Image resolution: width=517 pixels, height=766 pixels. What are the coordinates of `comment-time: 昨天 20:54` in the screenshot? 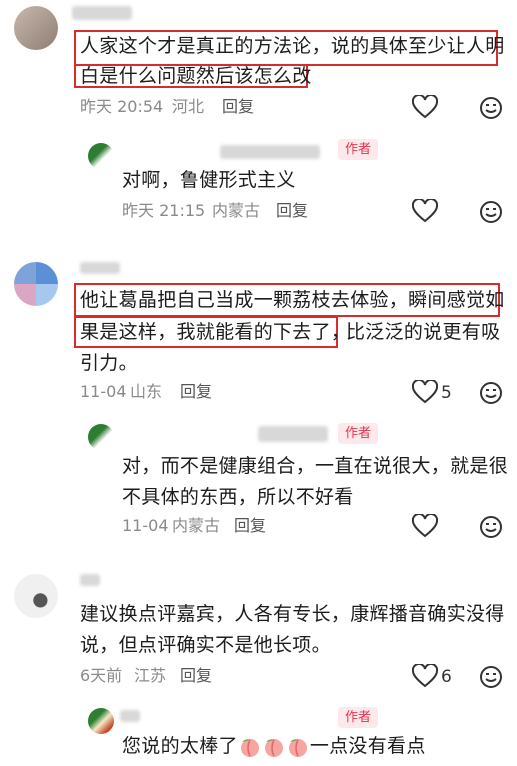 It's located at (122, 106).